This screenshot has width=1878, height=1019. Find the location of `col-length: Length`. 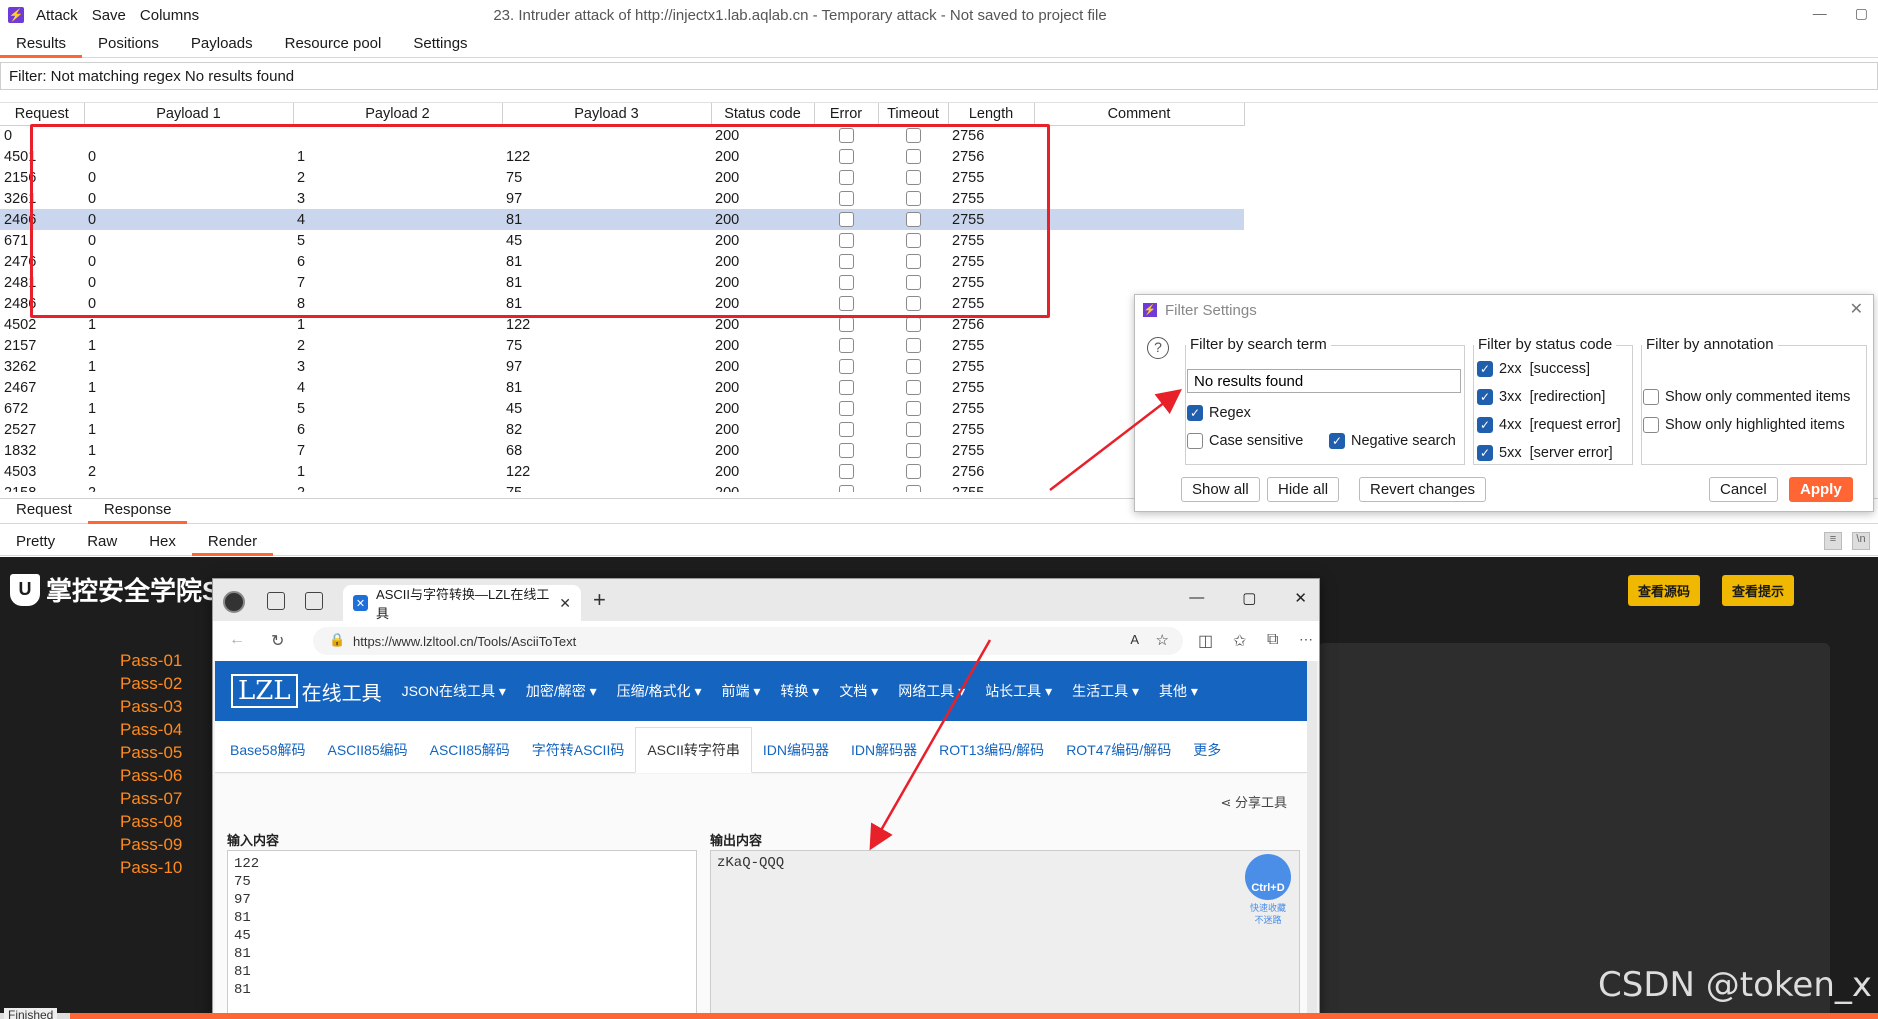

col-length: Length is located at coordinates (991, 114).